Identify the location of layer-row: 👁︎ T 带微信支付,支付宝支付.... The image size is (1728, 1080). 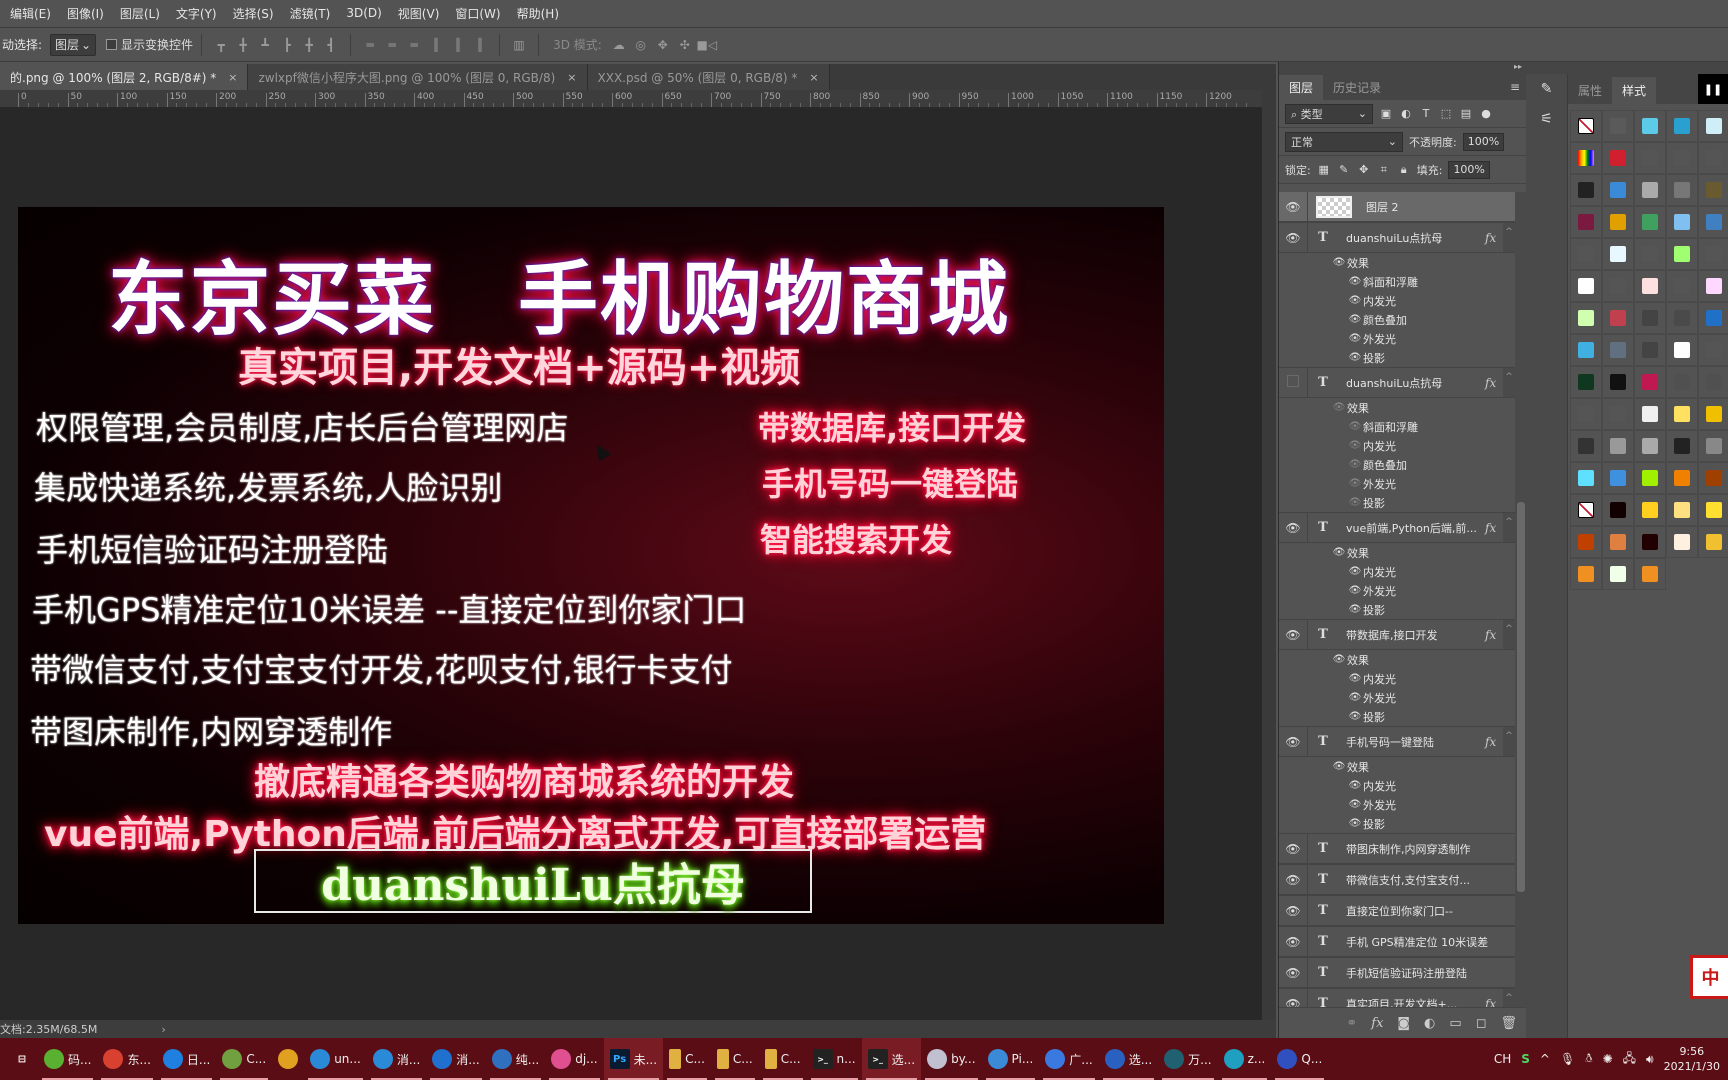
(1397, 880).